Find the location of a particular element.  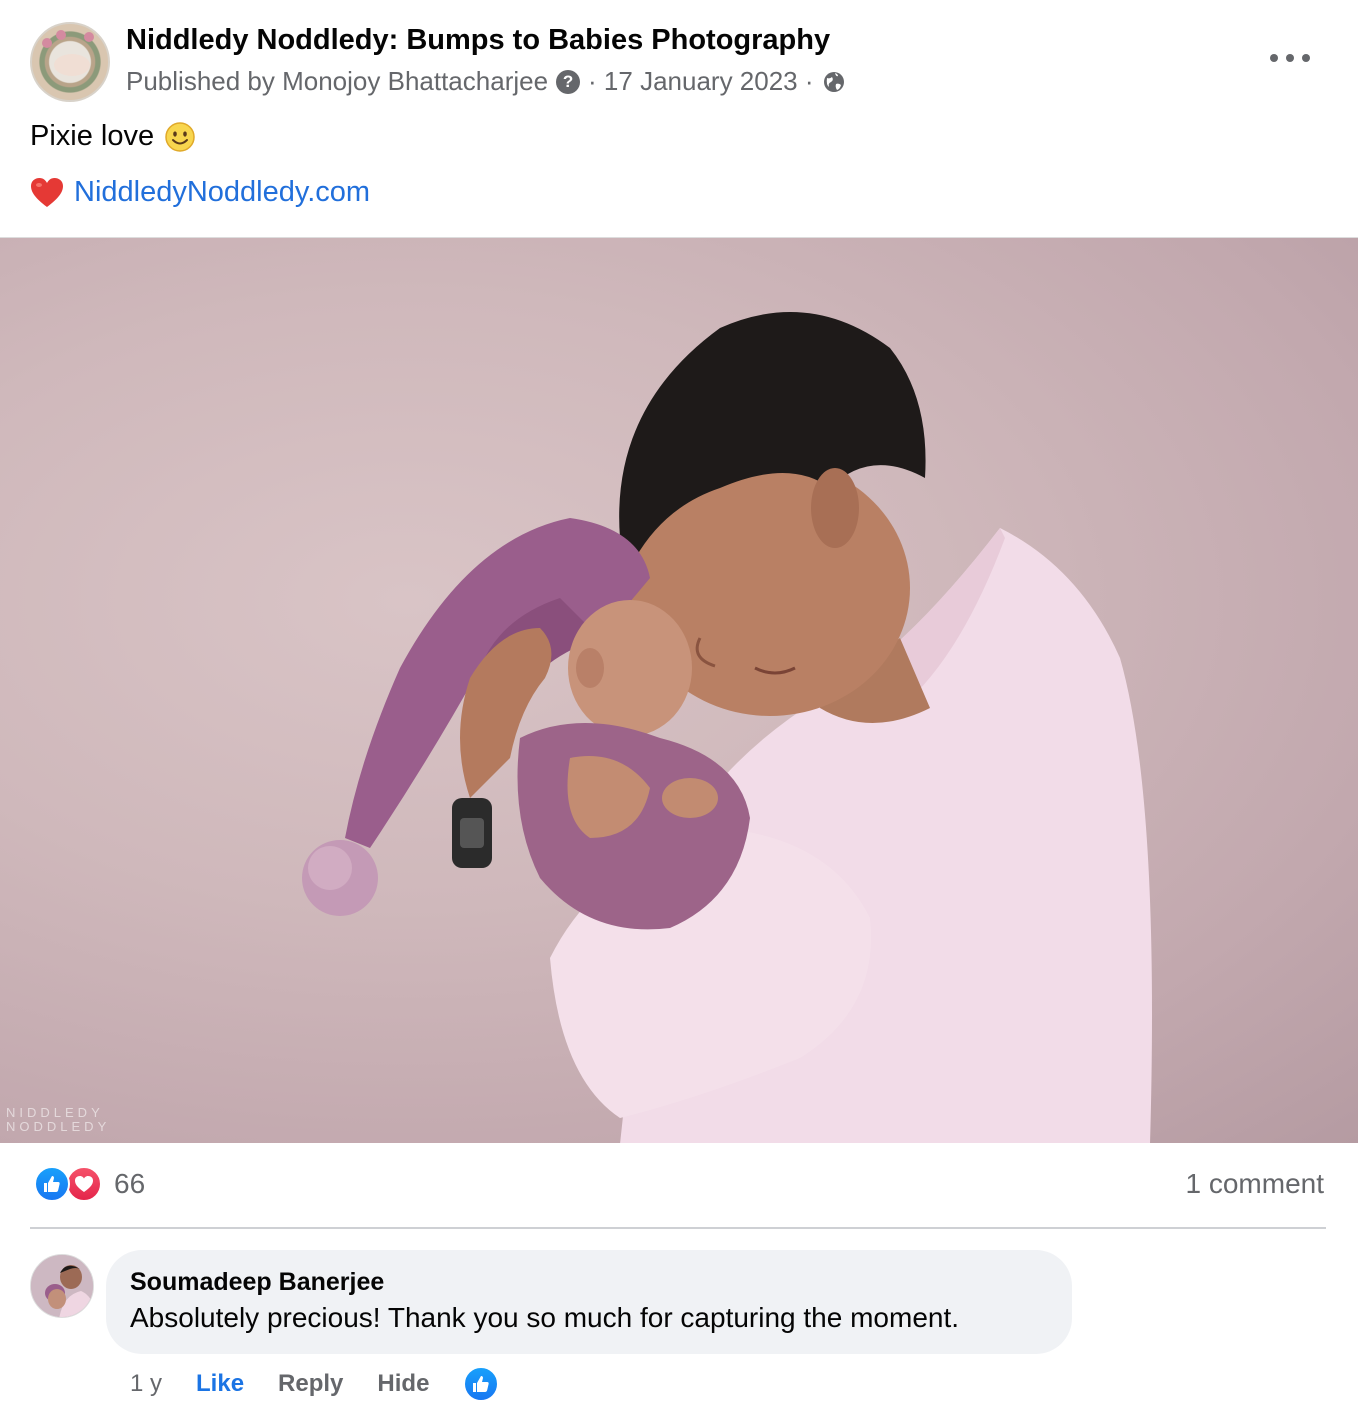

smile-emoji-icon is located at coordinates (180, 137).